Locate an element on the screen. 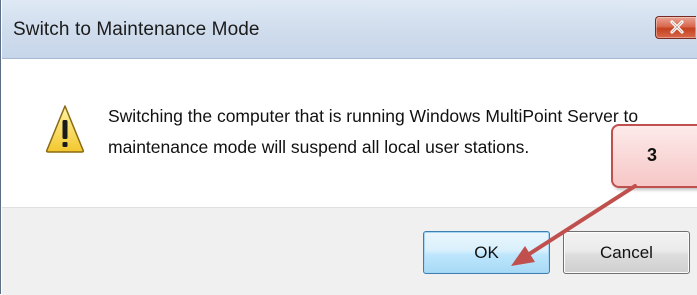 Image resolution: width=697 pixels, height=295 pixels. ok-button: OK is located at coordinates (486, 252).